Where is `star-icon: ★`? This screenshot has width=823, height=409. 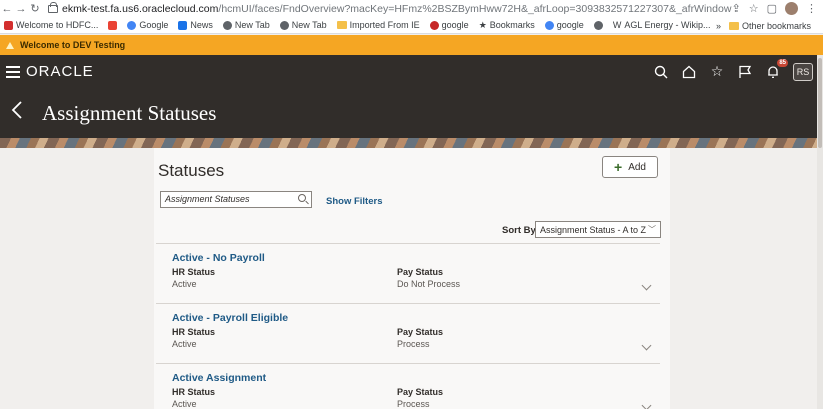
star-icon: ★ is located at coordinates (482, 24).